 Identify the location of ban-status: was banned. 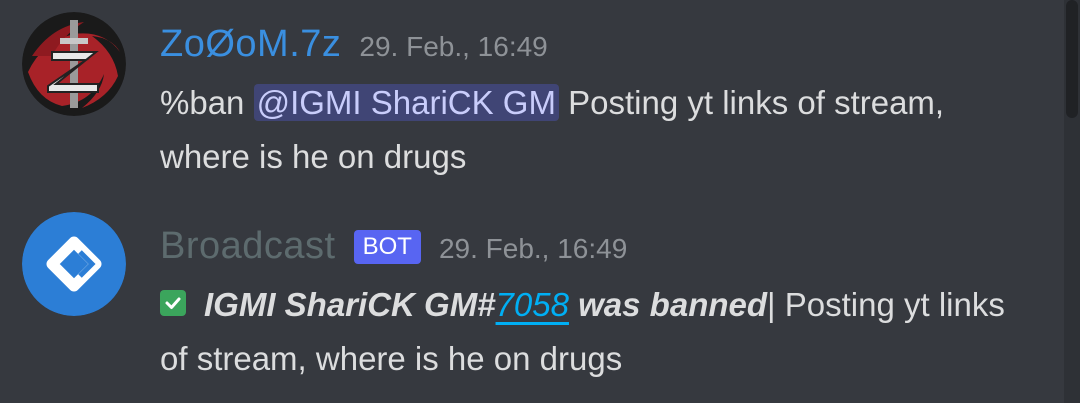
(668, 304).